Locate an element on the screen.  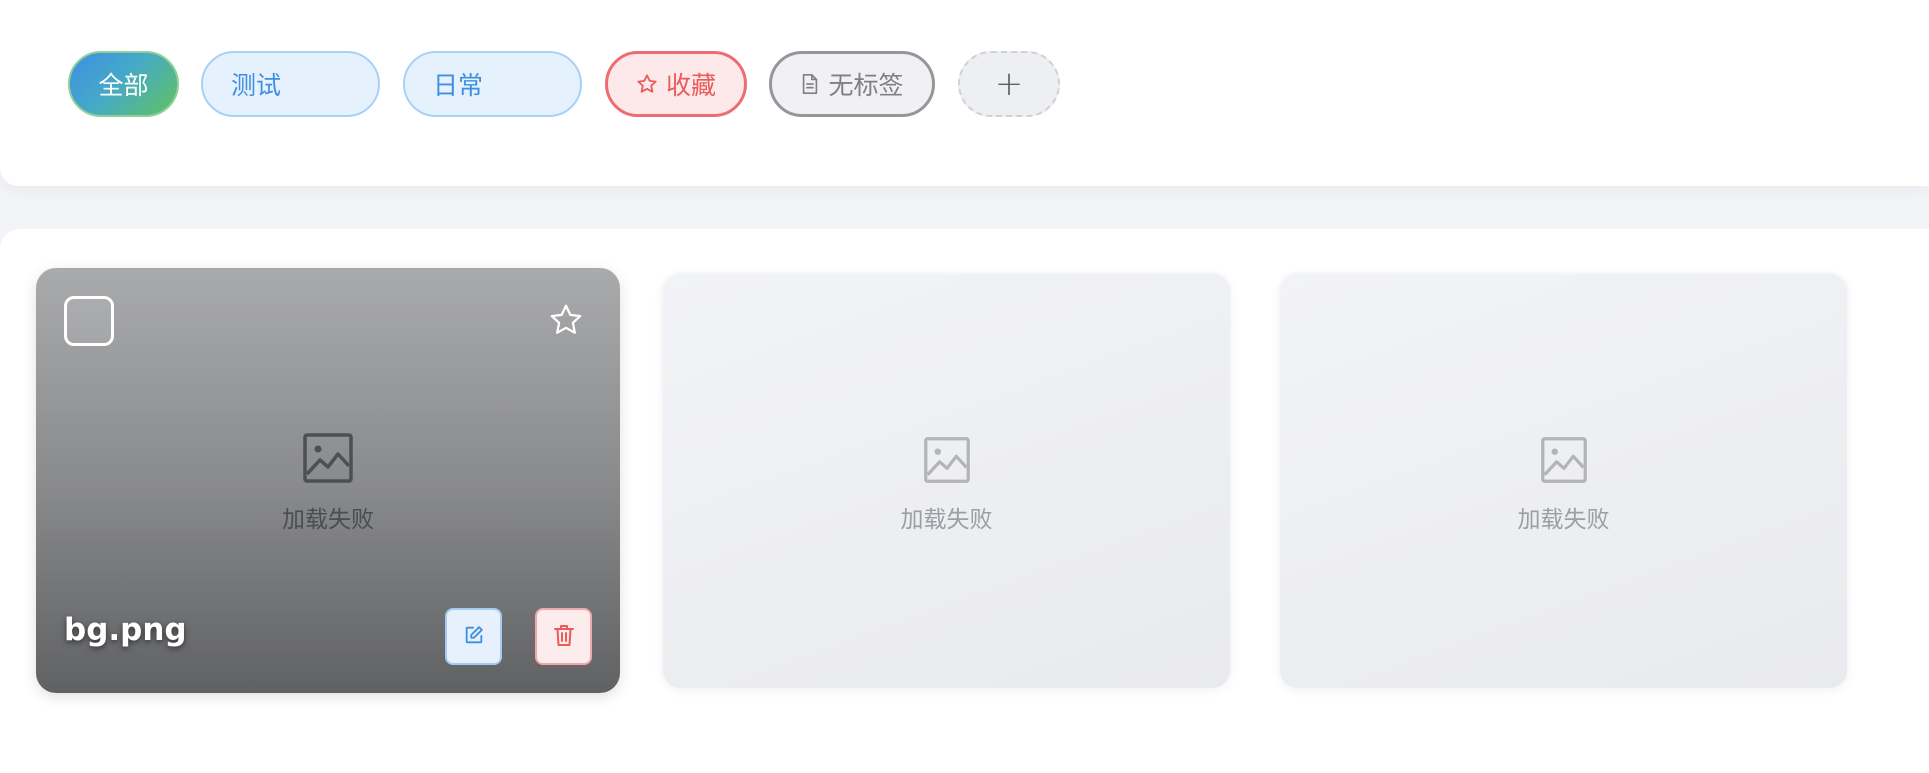
tag-untagged-label: 无标签 is located at coordinates (866, 85).